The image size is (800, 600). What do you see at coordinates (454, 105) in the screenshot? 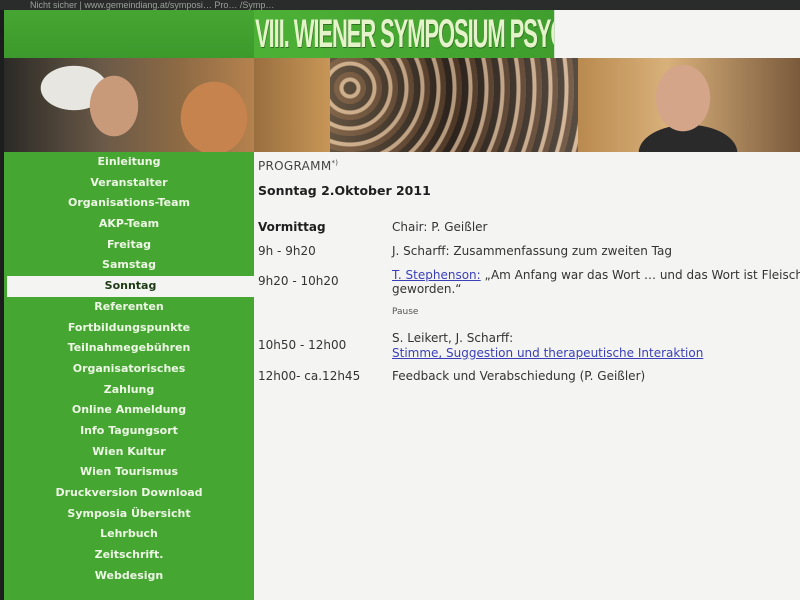
I see `banner-photo-audience` at bounding box center [454, 105].